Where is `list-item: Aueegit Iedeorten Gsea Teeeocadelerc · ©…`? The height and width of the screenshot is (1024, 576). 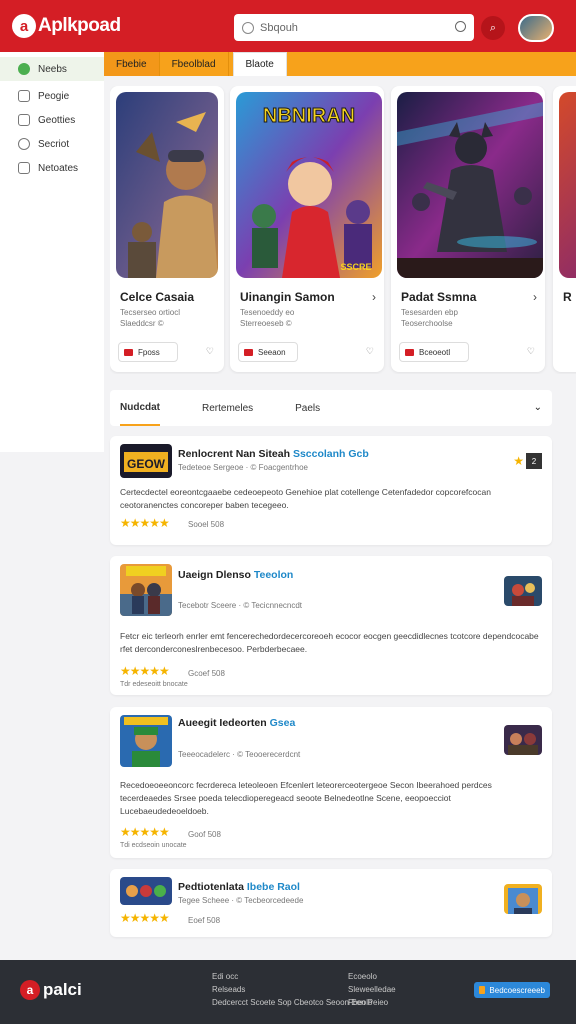
list-item: Aueegit Iedeorten Gsea Teeeocadelerc · ©… is located at coordinates (331, 782).